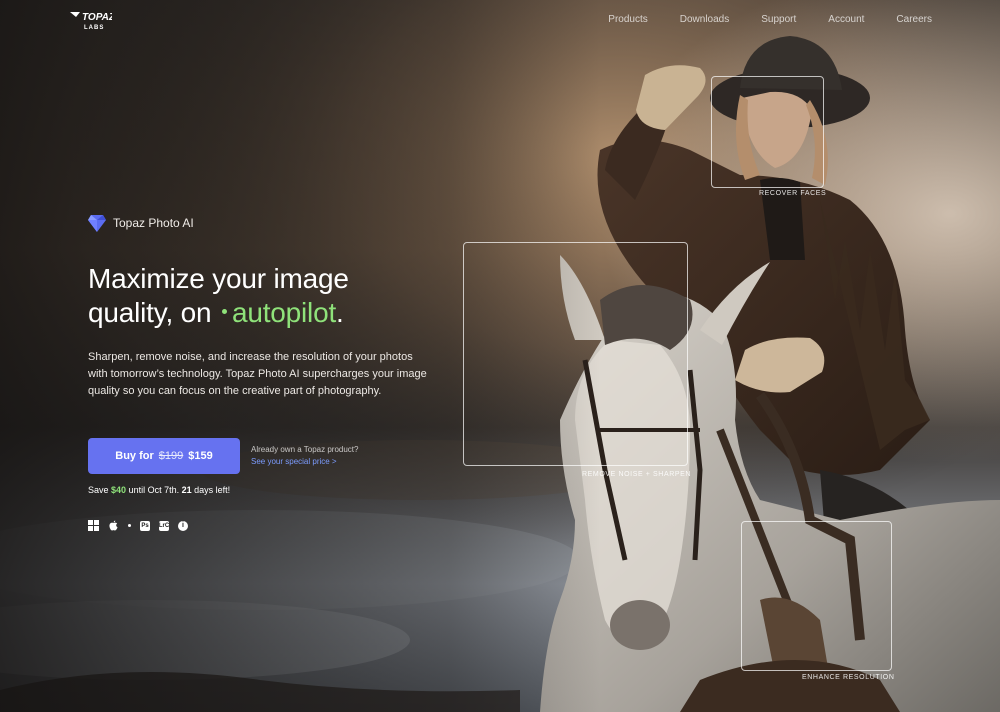 This screenshot has height=712, width=1000. What do you see at coordinates (793, 193) in the screenshot?
I see `recover-faces-label: RECOVER FACES` at bounding box center [793, 193].